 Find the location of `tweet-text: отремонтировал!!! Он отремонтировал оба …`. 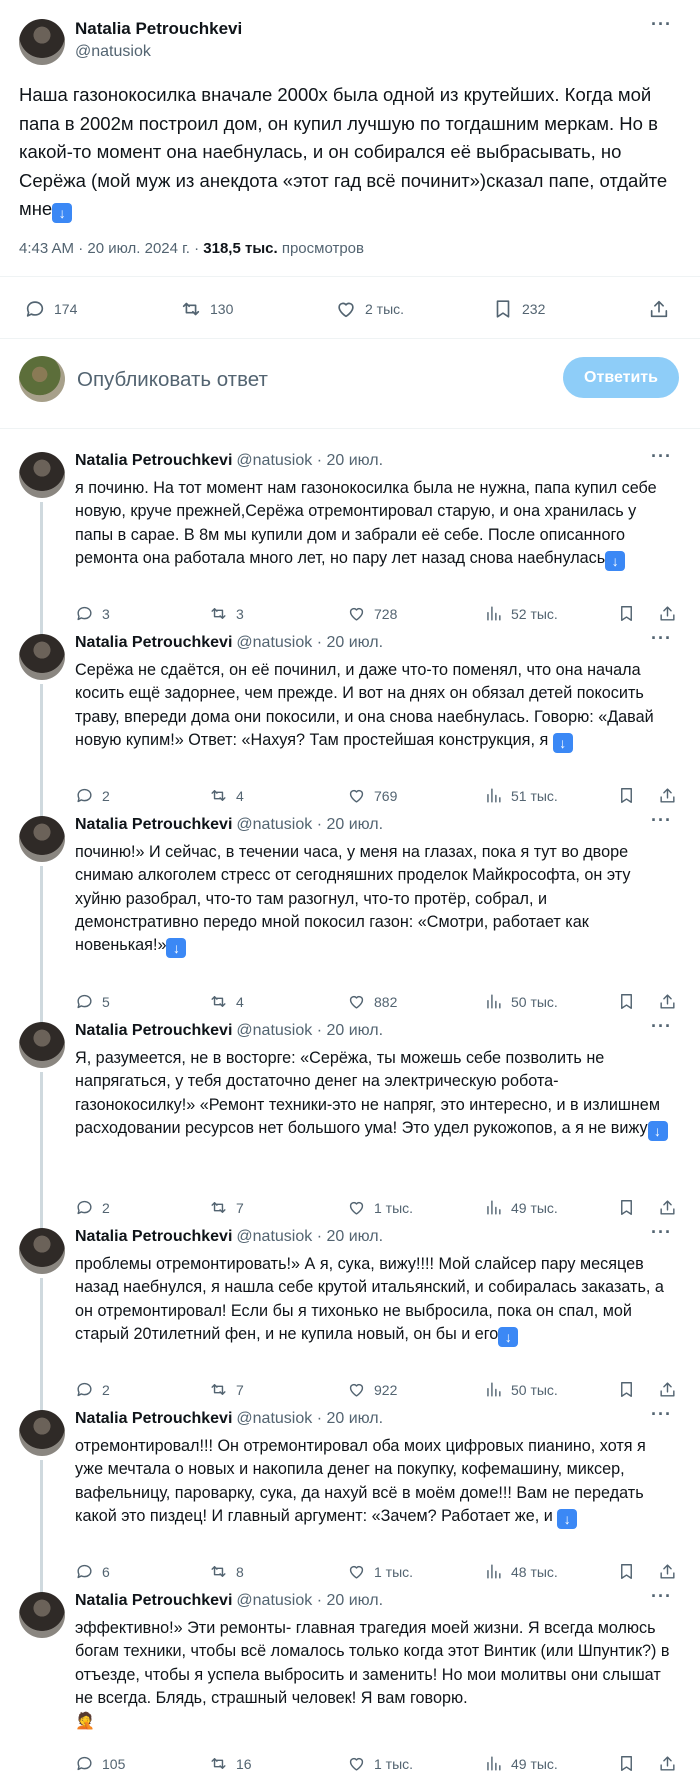

tweet-text: отремонтировал!!! Он отремонтировал оба … is located at coordinates (375, 1482).